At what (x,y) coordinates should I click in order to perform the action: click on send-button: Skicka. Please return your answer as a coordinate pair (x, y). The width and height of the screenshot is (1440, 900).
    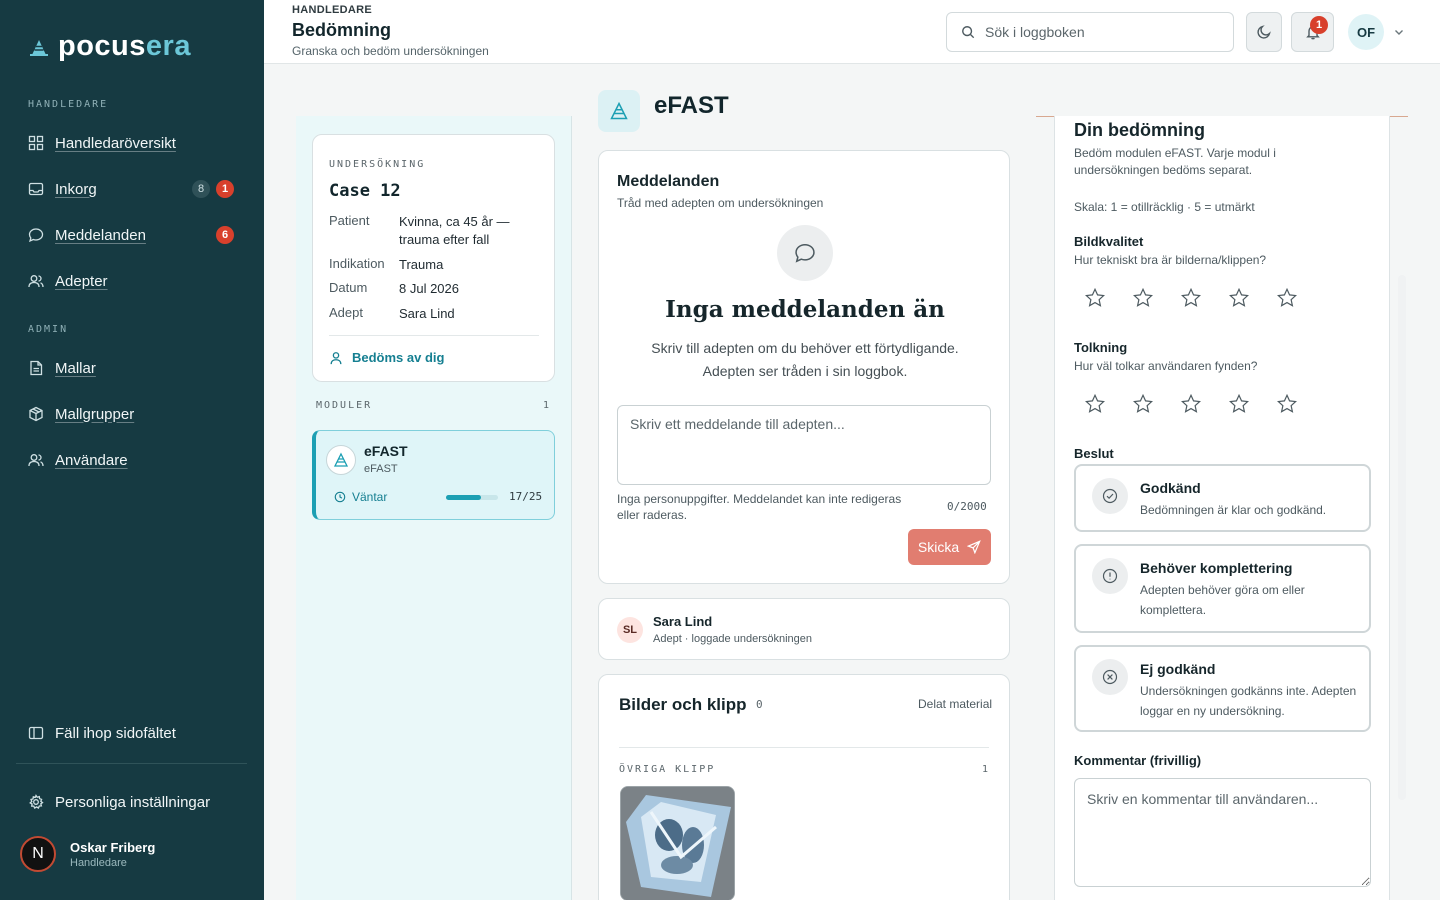
    Looking at the image, I should click on (949, 547).